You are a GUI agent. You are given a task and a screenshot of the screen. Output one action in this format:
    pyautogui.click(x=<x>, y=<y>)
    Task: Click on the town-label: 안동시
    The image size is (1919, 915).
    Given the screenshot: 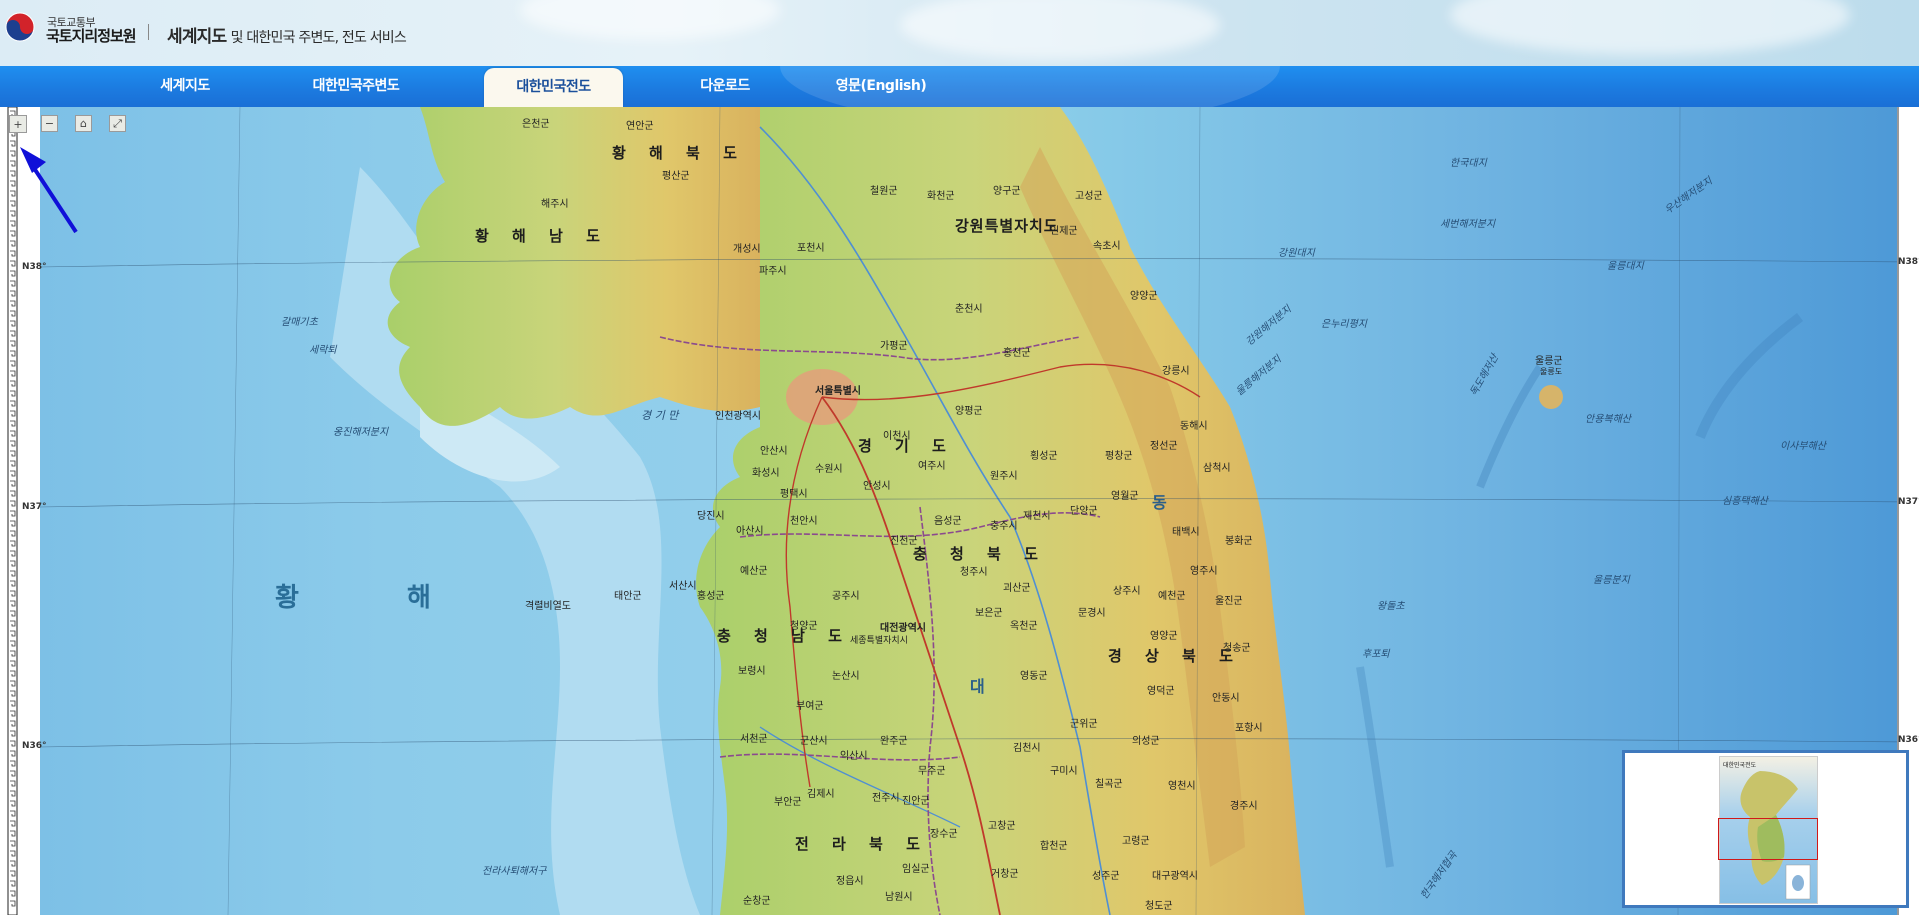 What is the action you would take?
    pyautogui.click(x=1226, y=698)
    